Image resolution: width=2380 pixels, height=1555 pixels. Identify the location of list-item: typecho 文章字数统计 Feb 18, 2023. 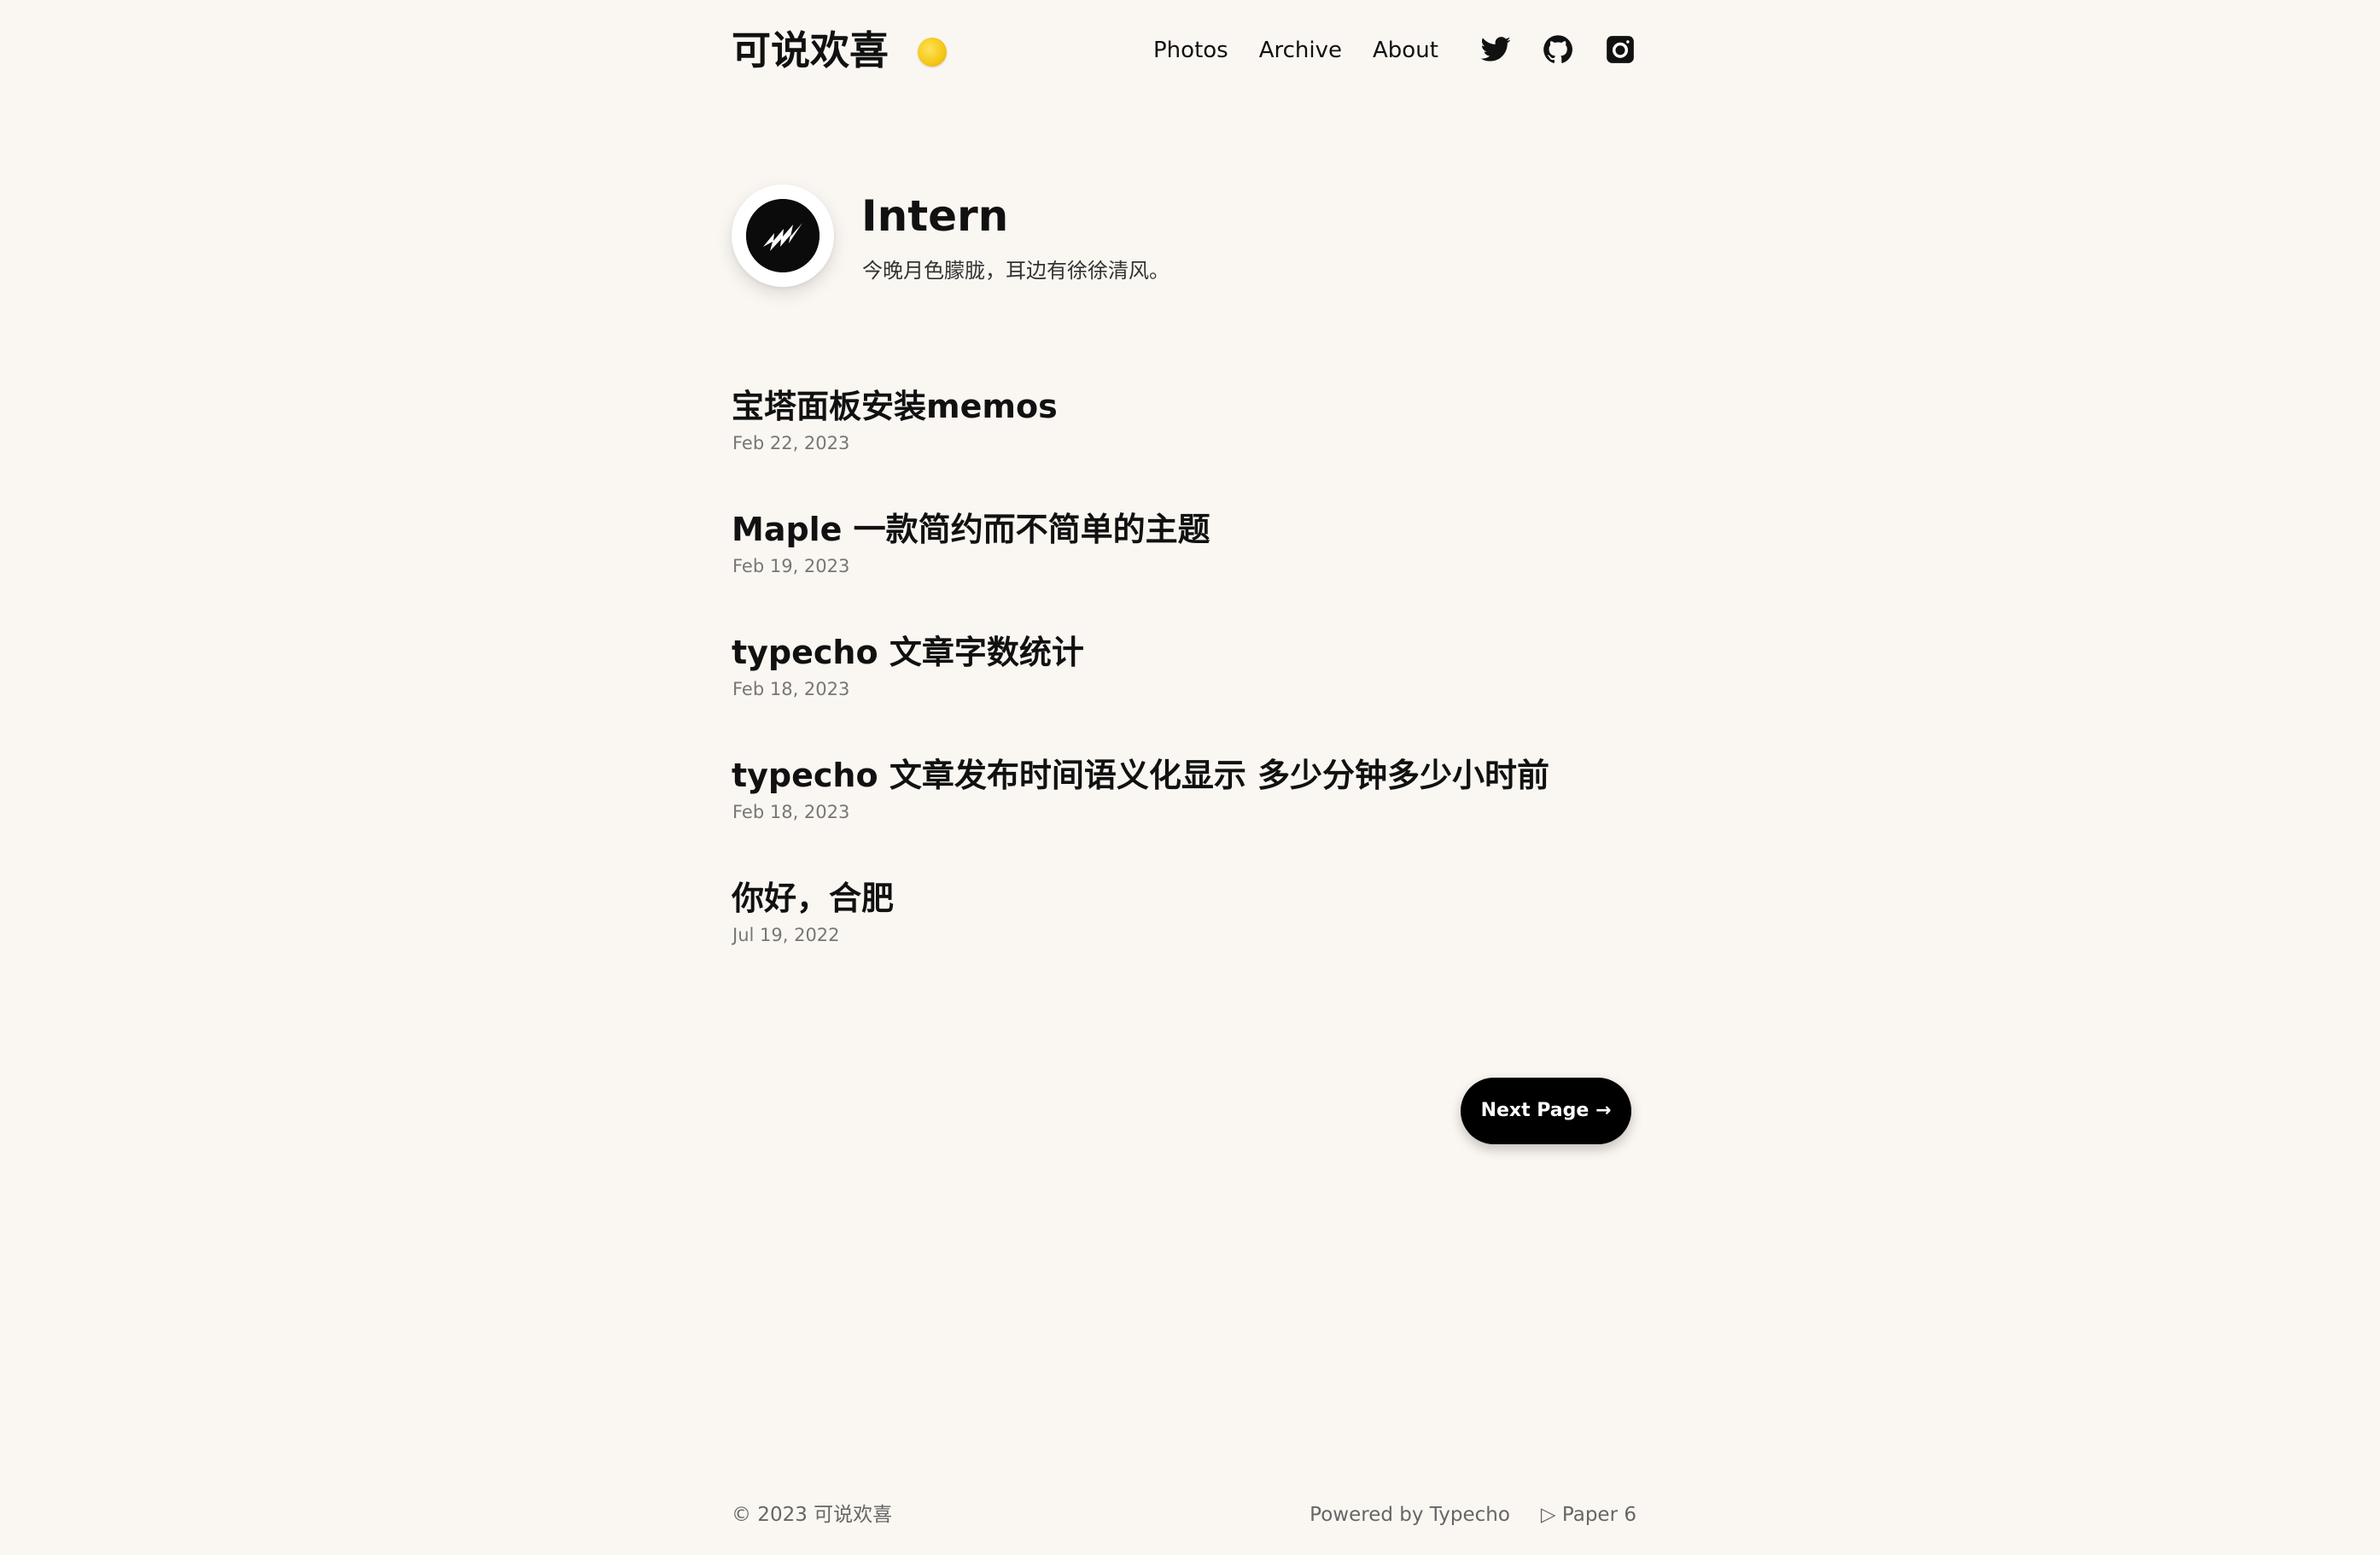
(1184, 691).